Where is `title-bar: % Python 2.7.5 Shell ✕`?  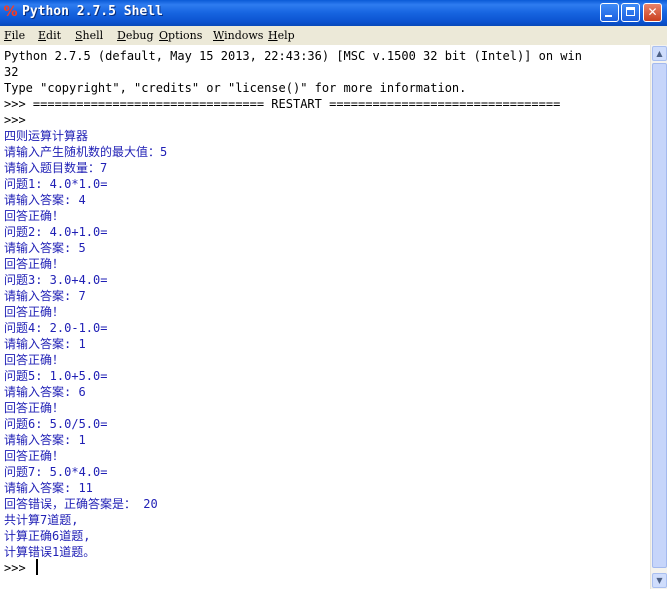
title-bar: % Python 2.7.5 Shell ✕ is located at coordinates (333, 13).